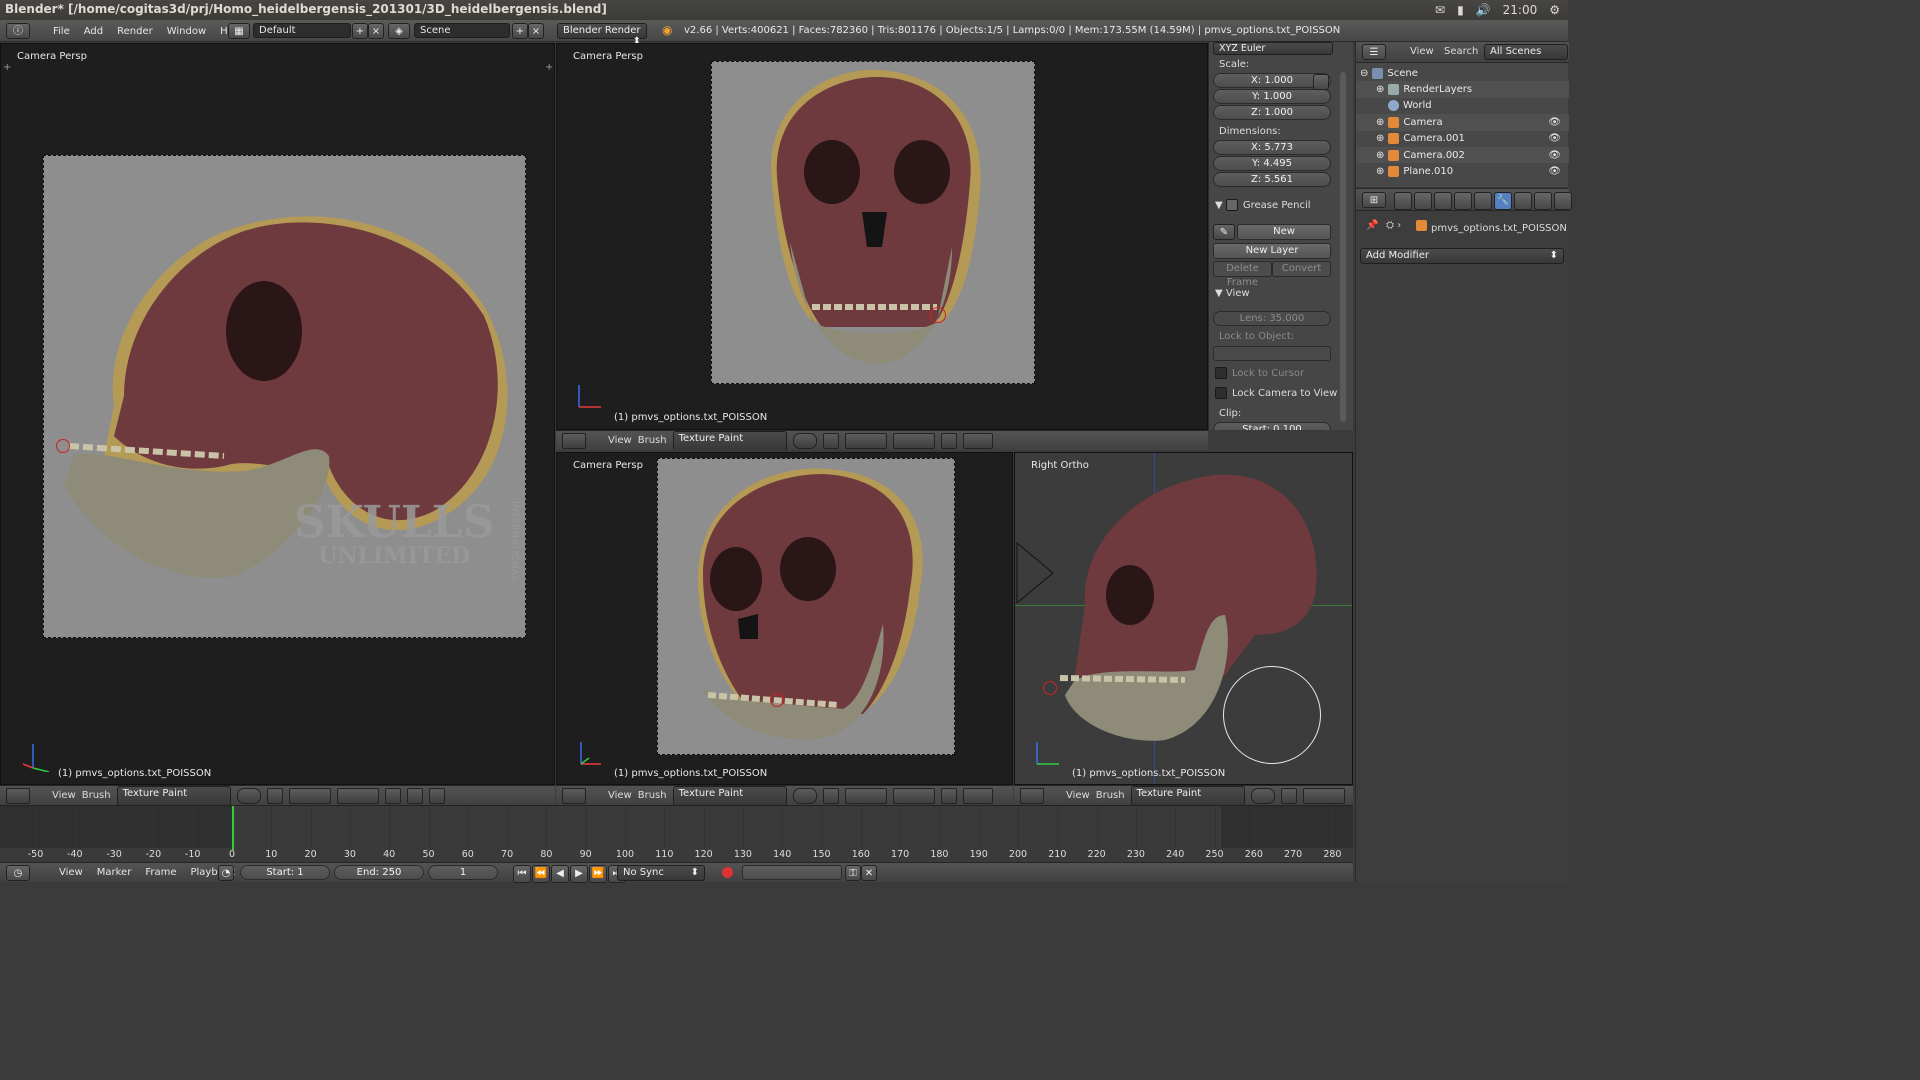 The width and height of the screenshot is (1920, 1080). I want to click on scale-z-field: Z: 1.000, so click(1272, 112).